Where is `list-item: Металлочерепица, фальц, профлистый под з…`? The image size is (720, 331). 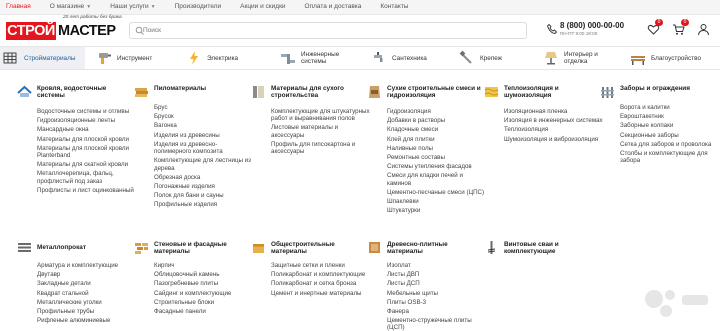 list-item: Металлочерепица, фальц, профлистый под з… is located at coordinates (87, 177).